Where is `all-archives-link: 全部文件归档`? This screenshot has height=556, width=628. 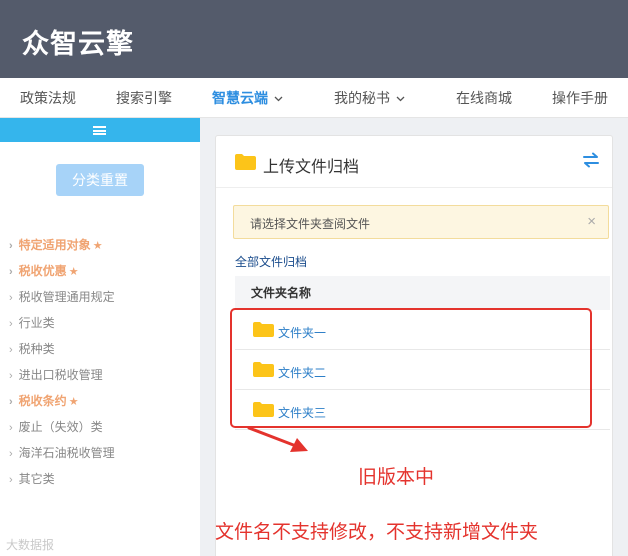
all-archives-link: 全部文件归档 is located at coordinates (271, 261).